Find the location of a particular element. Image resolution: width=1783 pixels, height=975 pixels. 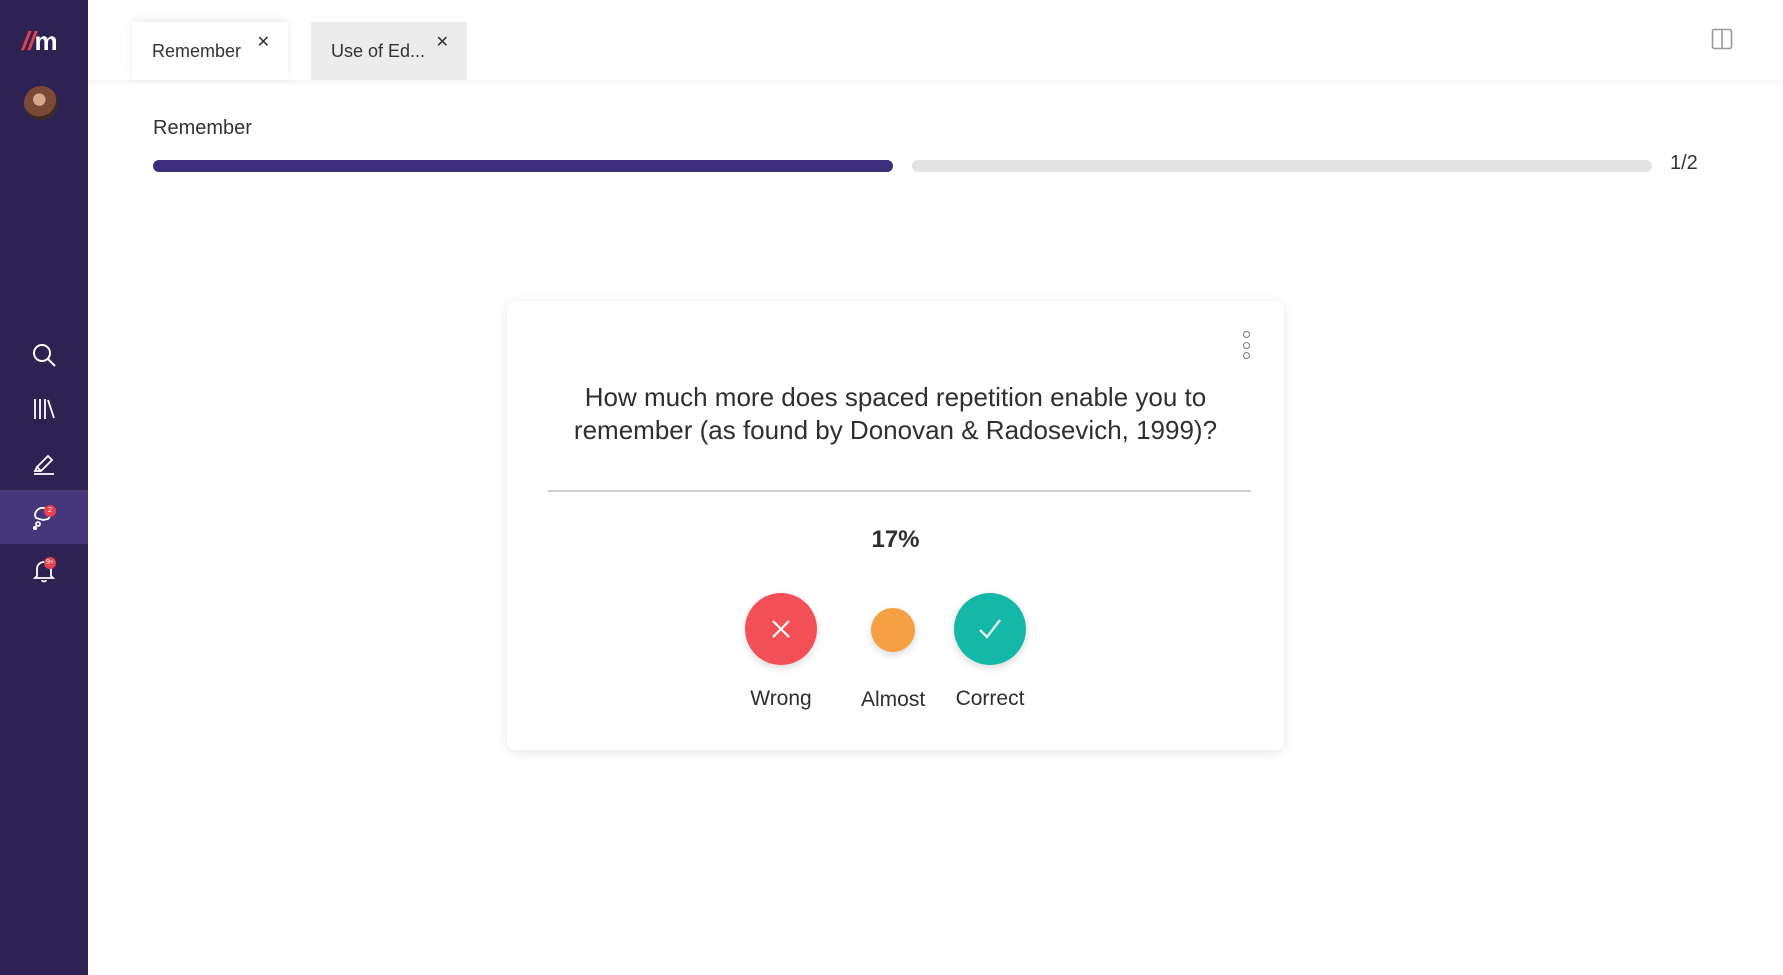

tab-label: Remember is located at coordinates (197, 50).